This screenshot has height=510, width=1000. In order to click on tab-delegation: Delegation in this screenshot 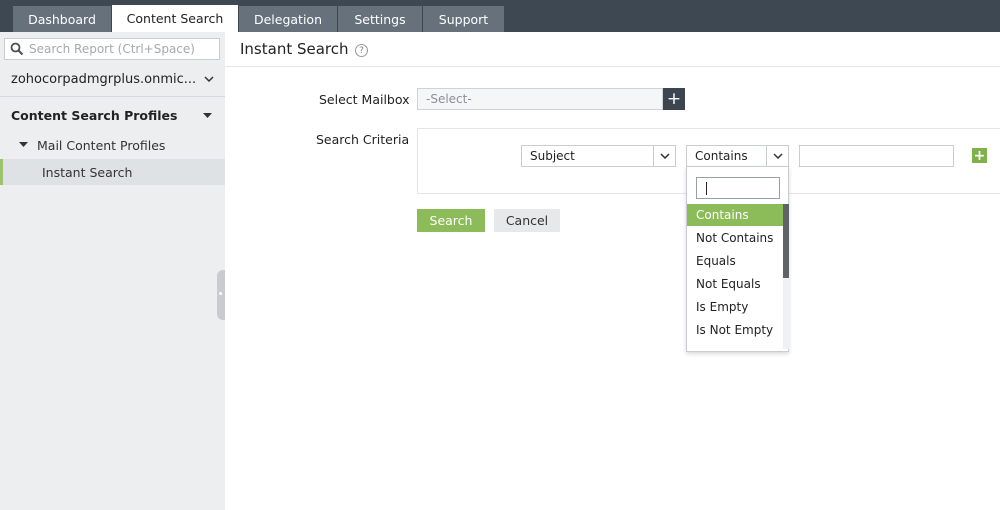, I will do `click(288, 19)`.